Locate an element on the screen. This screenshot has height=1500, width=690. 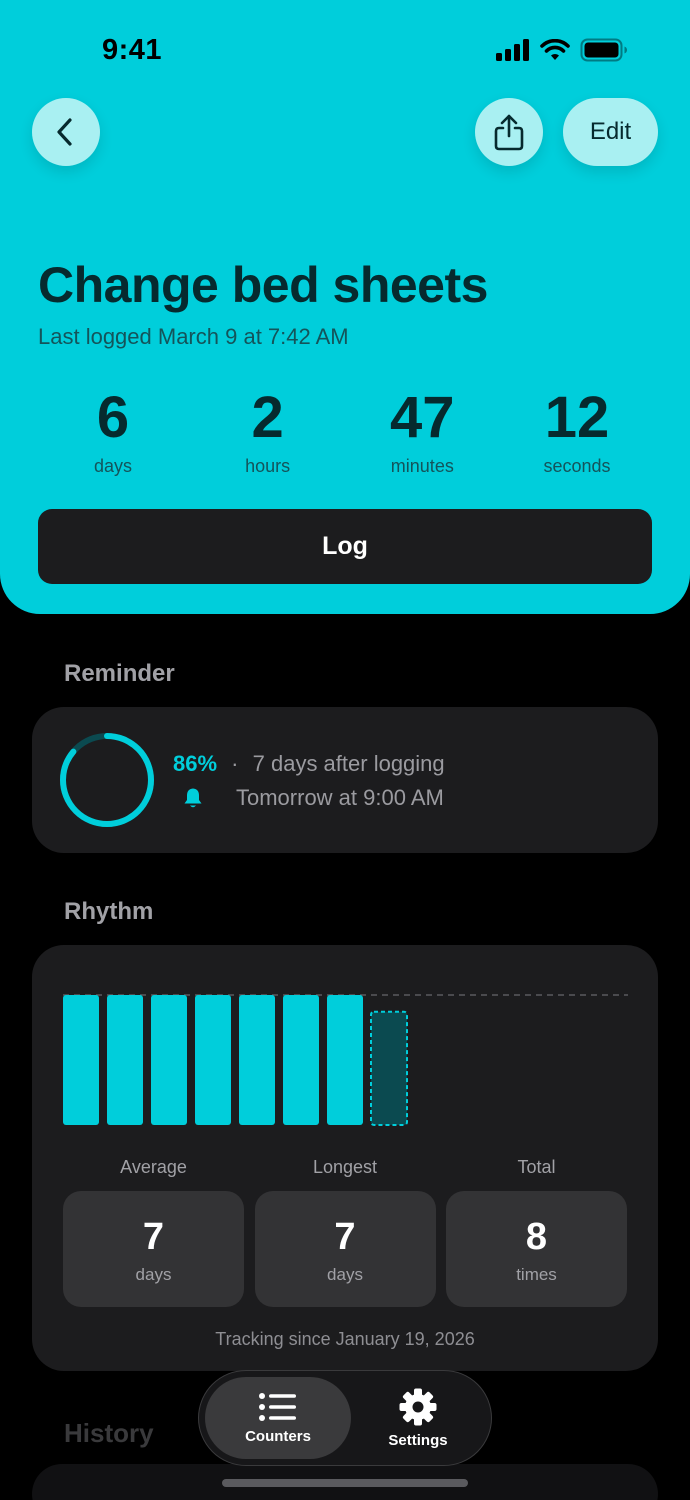
timer-seconds: 12 seconds is located at coordinates (577, 431).